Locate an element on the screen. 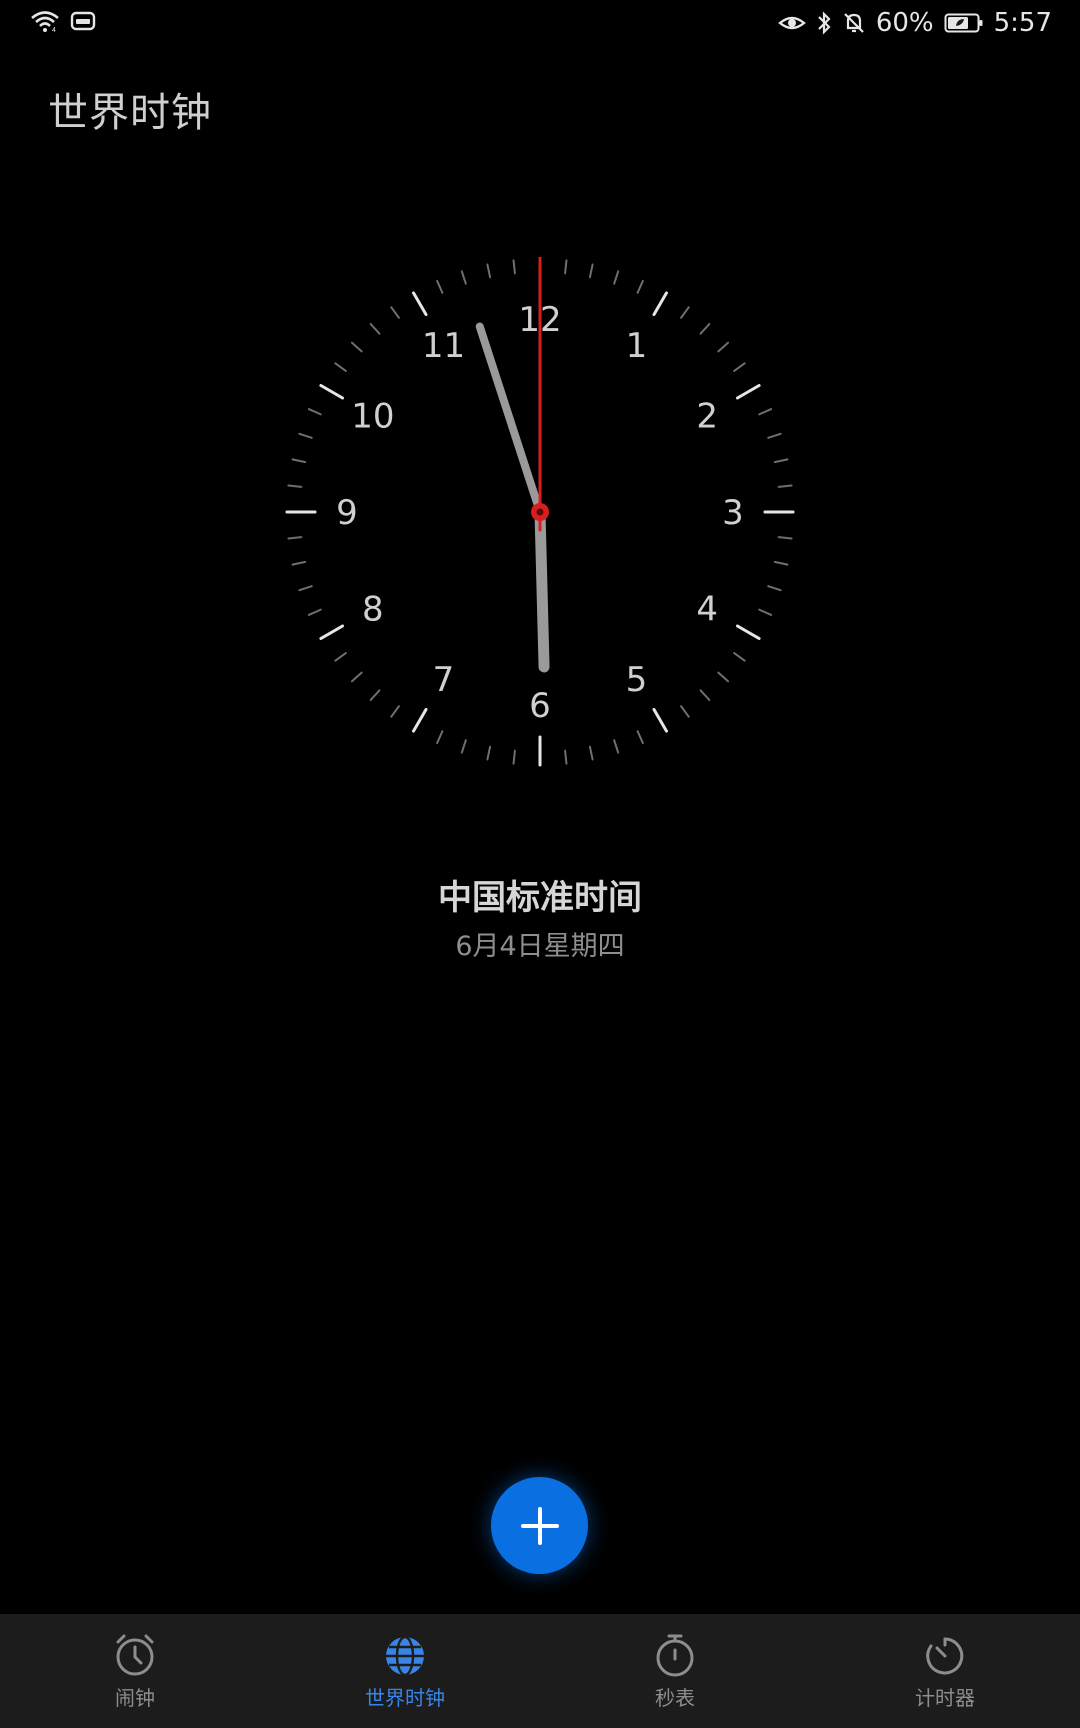 The height and width of the screenshot is (1728, 1080). nav-label-alarm: 闹钟 is located at coordinates (135, 1698).